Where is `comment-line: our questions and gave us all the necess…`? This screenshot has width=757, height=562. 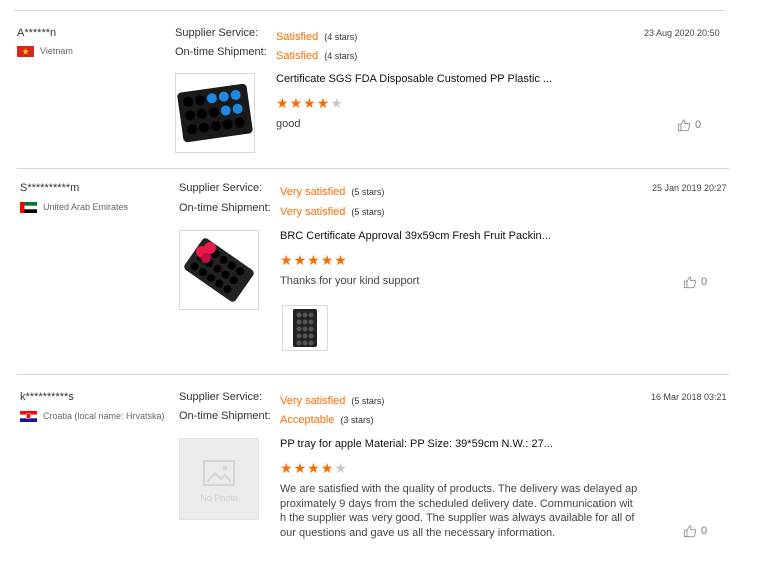
comment-line: our questions and gave us all the necess… is located at coordinates (418, 532).